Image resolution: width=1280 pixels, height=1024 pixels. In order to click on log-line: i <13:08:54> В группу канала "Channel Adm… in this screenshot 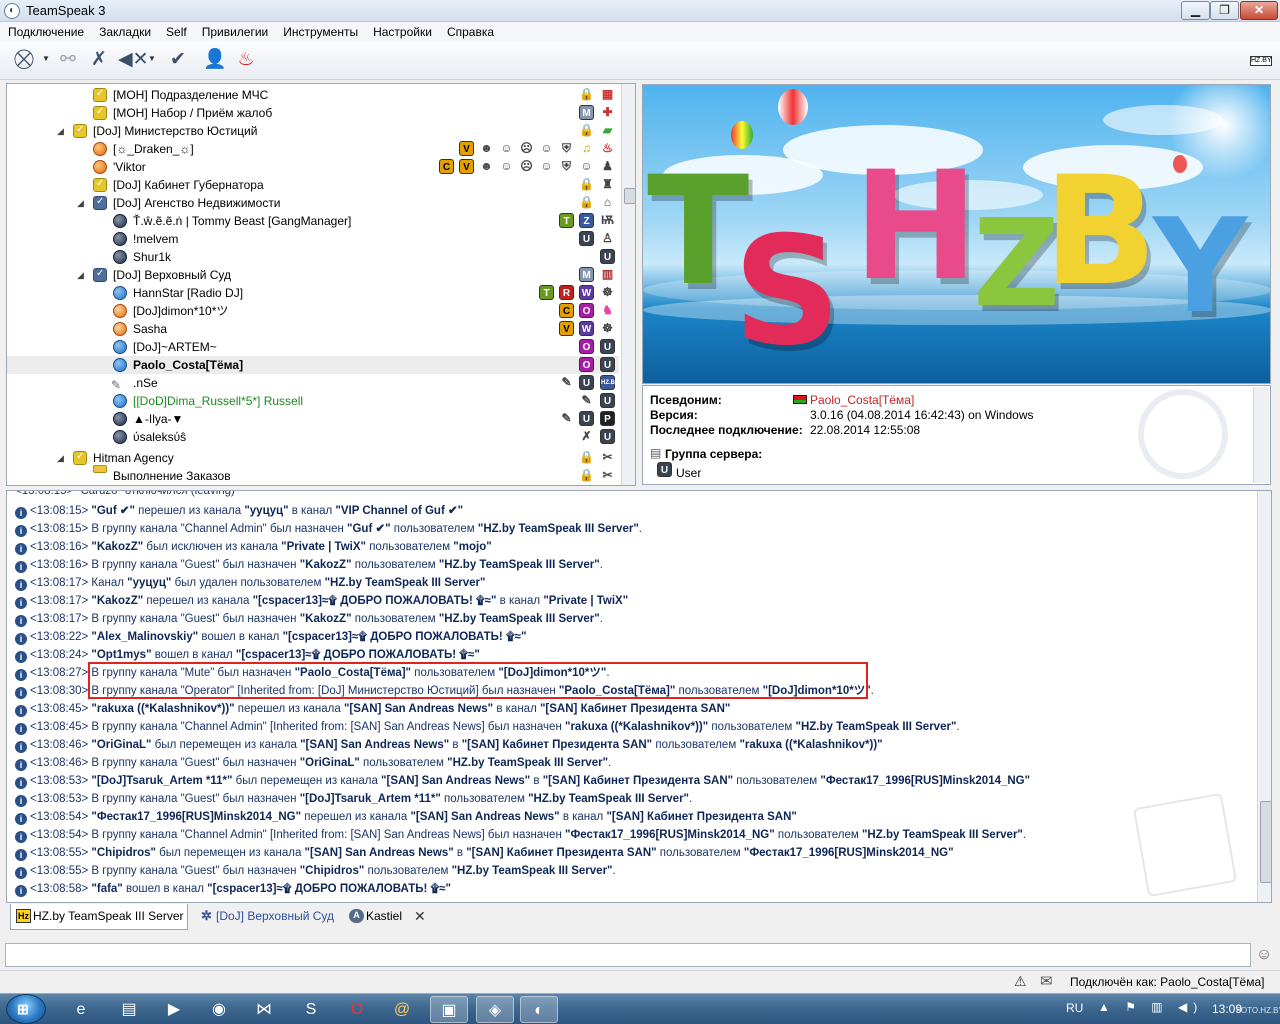, I will do `click(520, 835)`.